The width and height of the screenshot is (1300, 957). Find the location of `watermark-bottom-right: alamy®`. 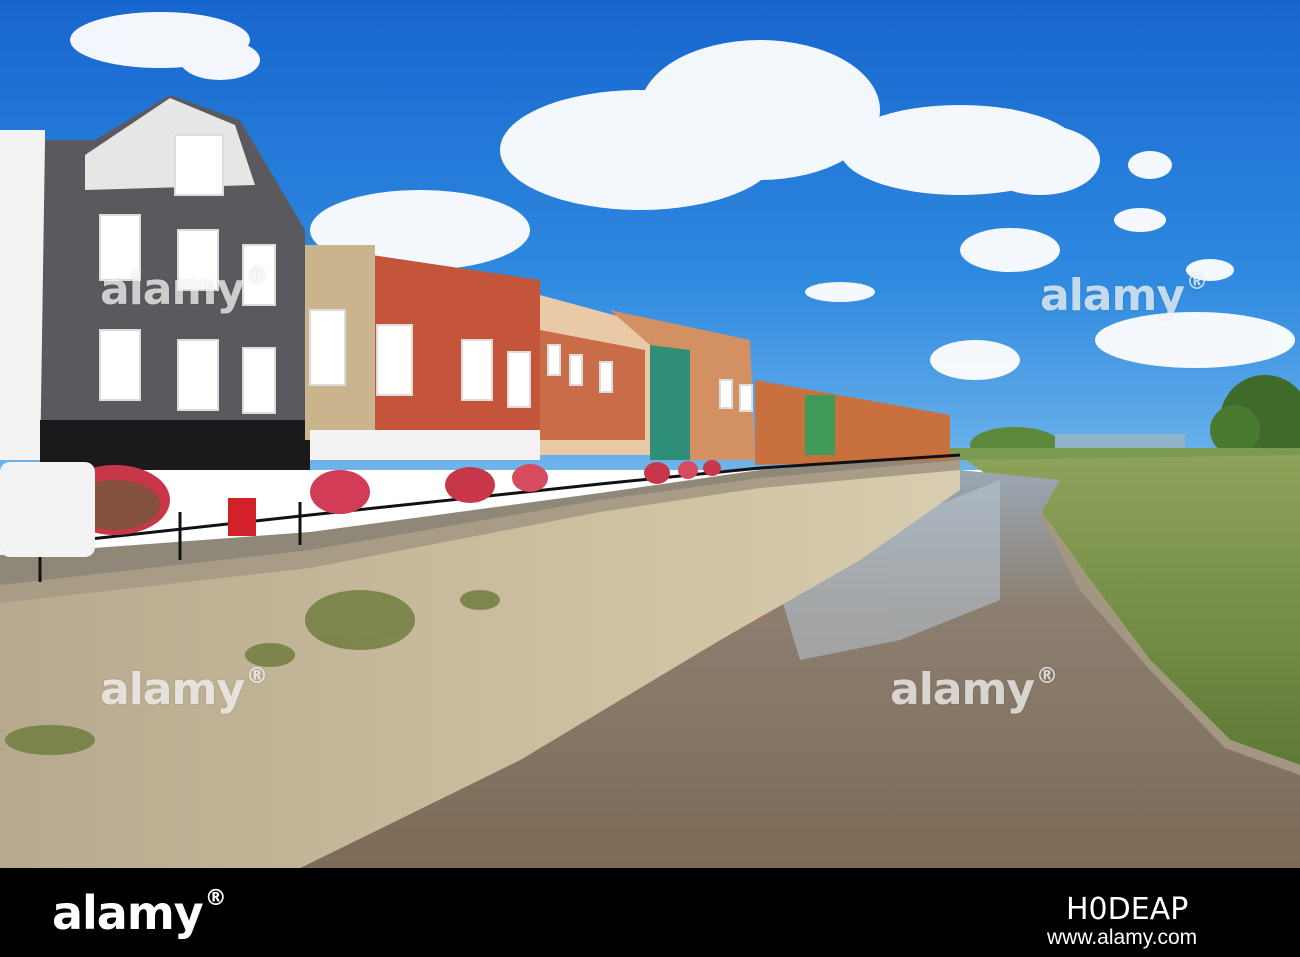

watermark-bottom-right: alamy® is located at coordinates (974, 689).